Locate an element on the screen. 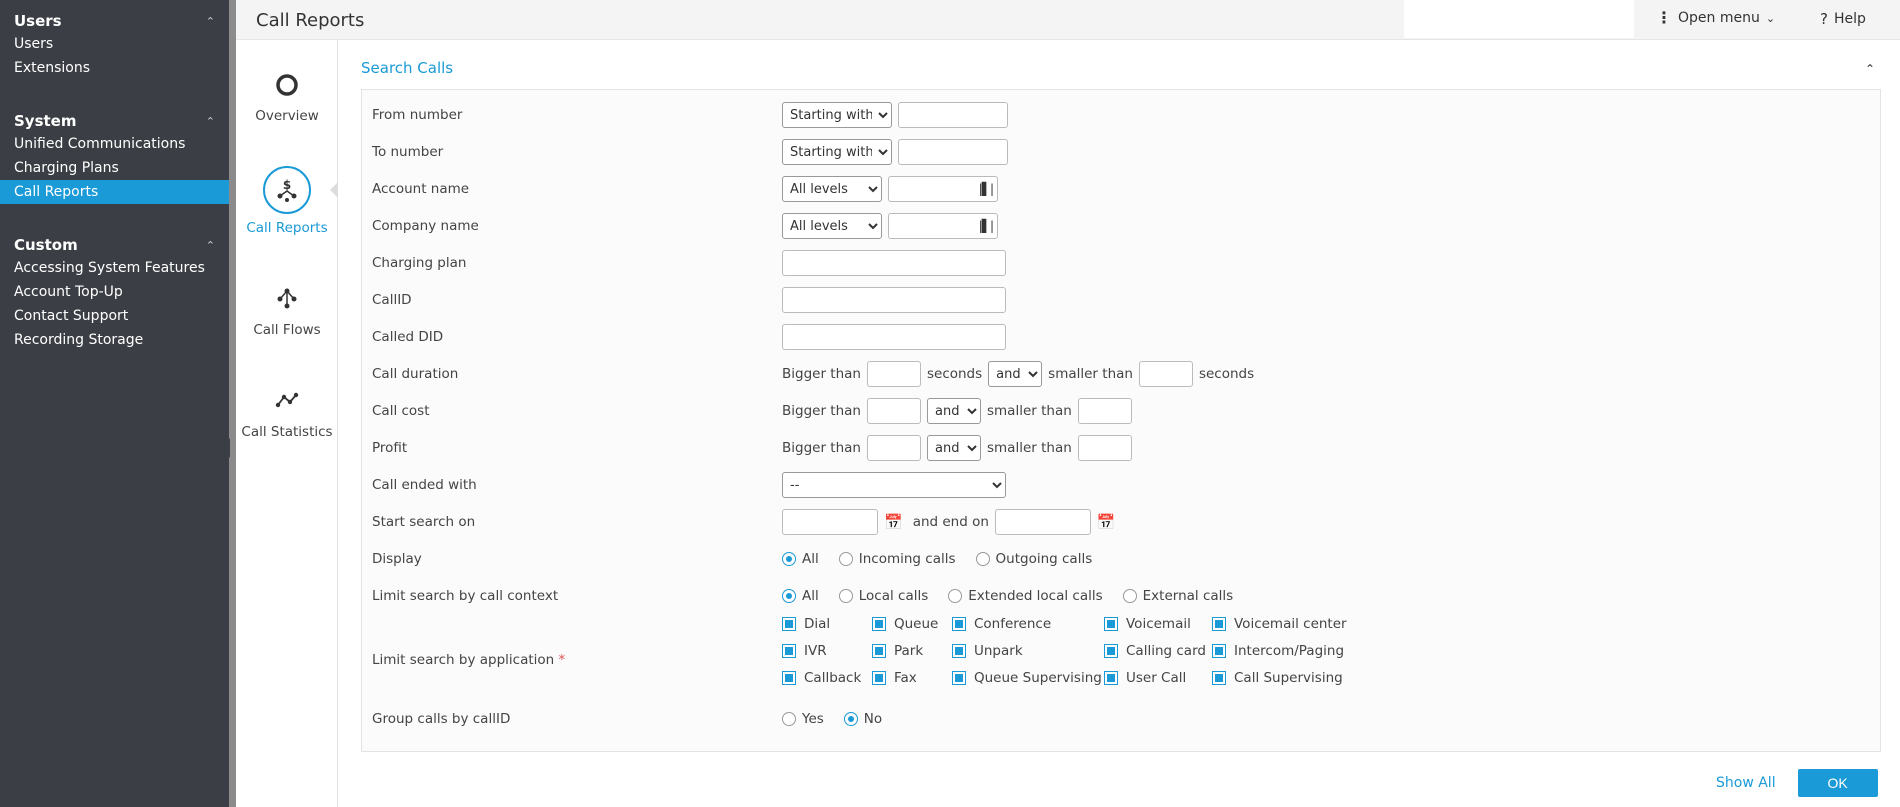 The height and width of the screenshot is (807, 1900). called-did-input is located at coordinates (894, 337).